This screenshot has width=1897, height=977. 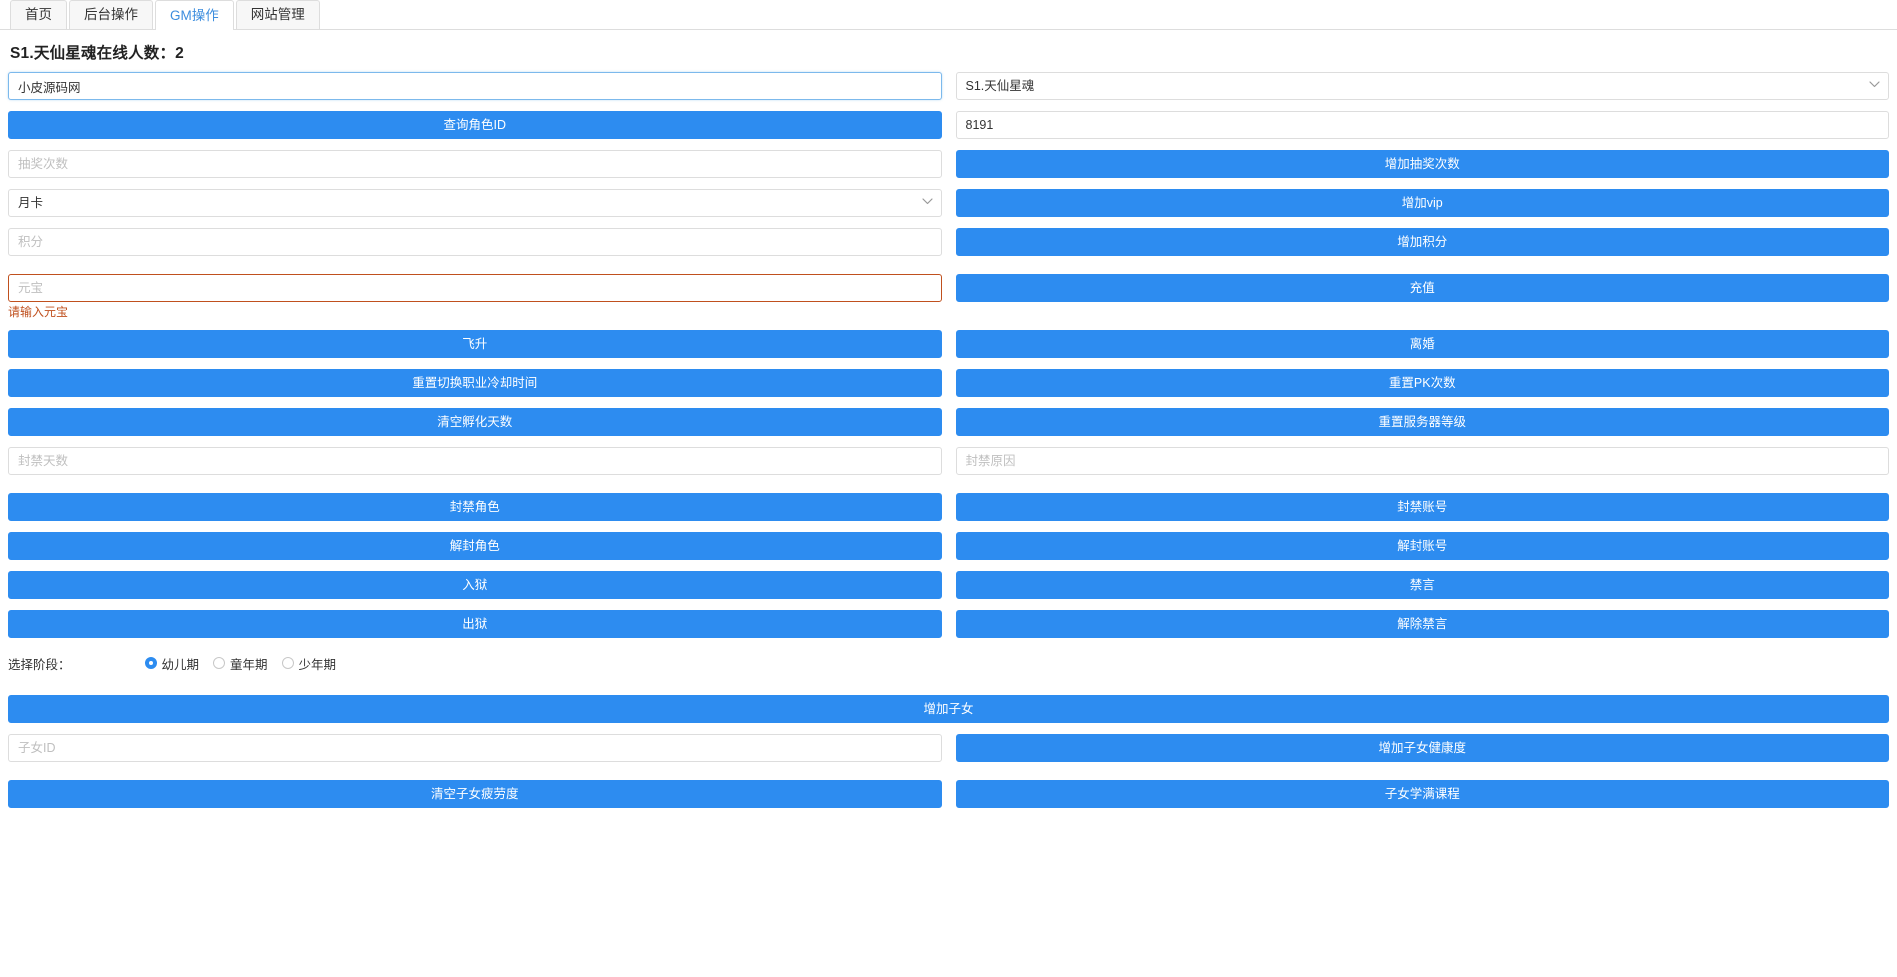 What do you see at coordinates (97, 53) in the screenshot?
I see `page-title: S1.天仙星魂在线人数：2` at bounding box center [97, 53].